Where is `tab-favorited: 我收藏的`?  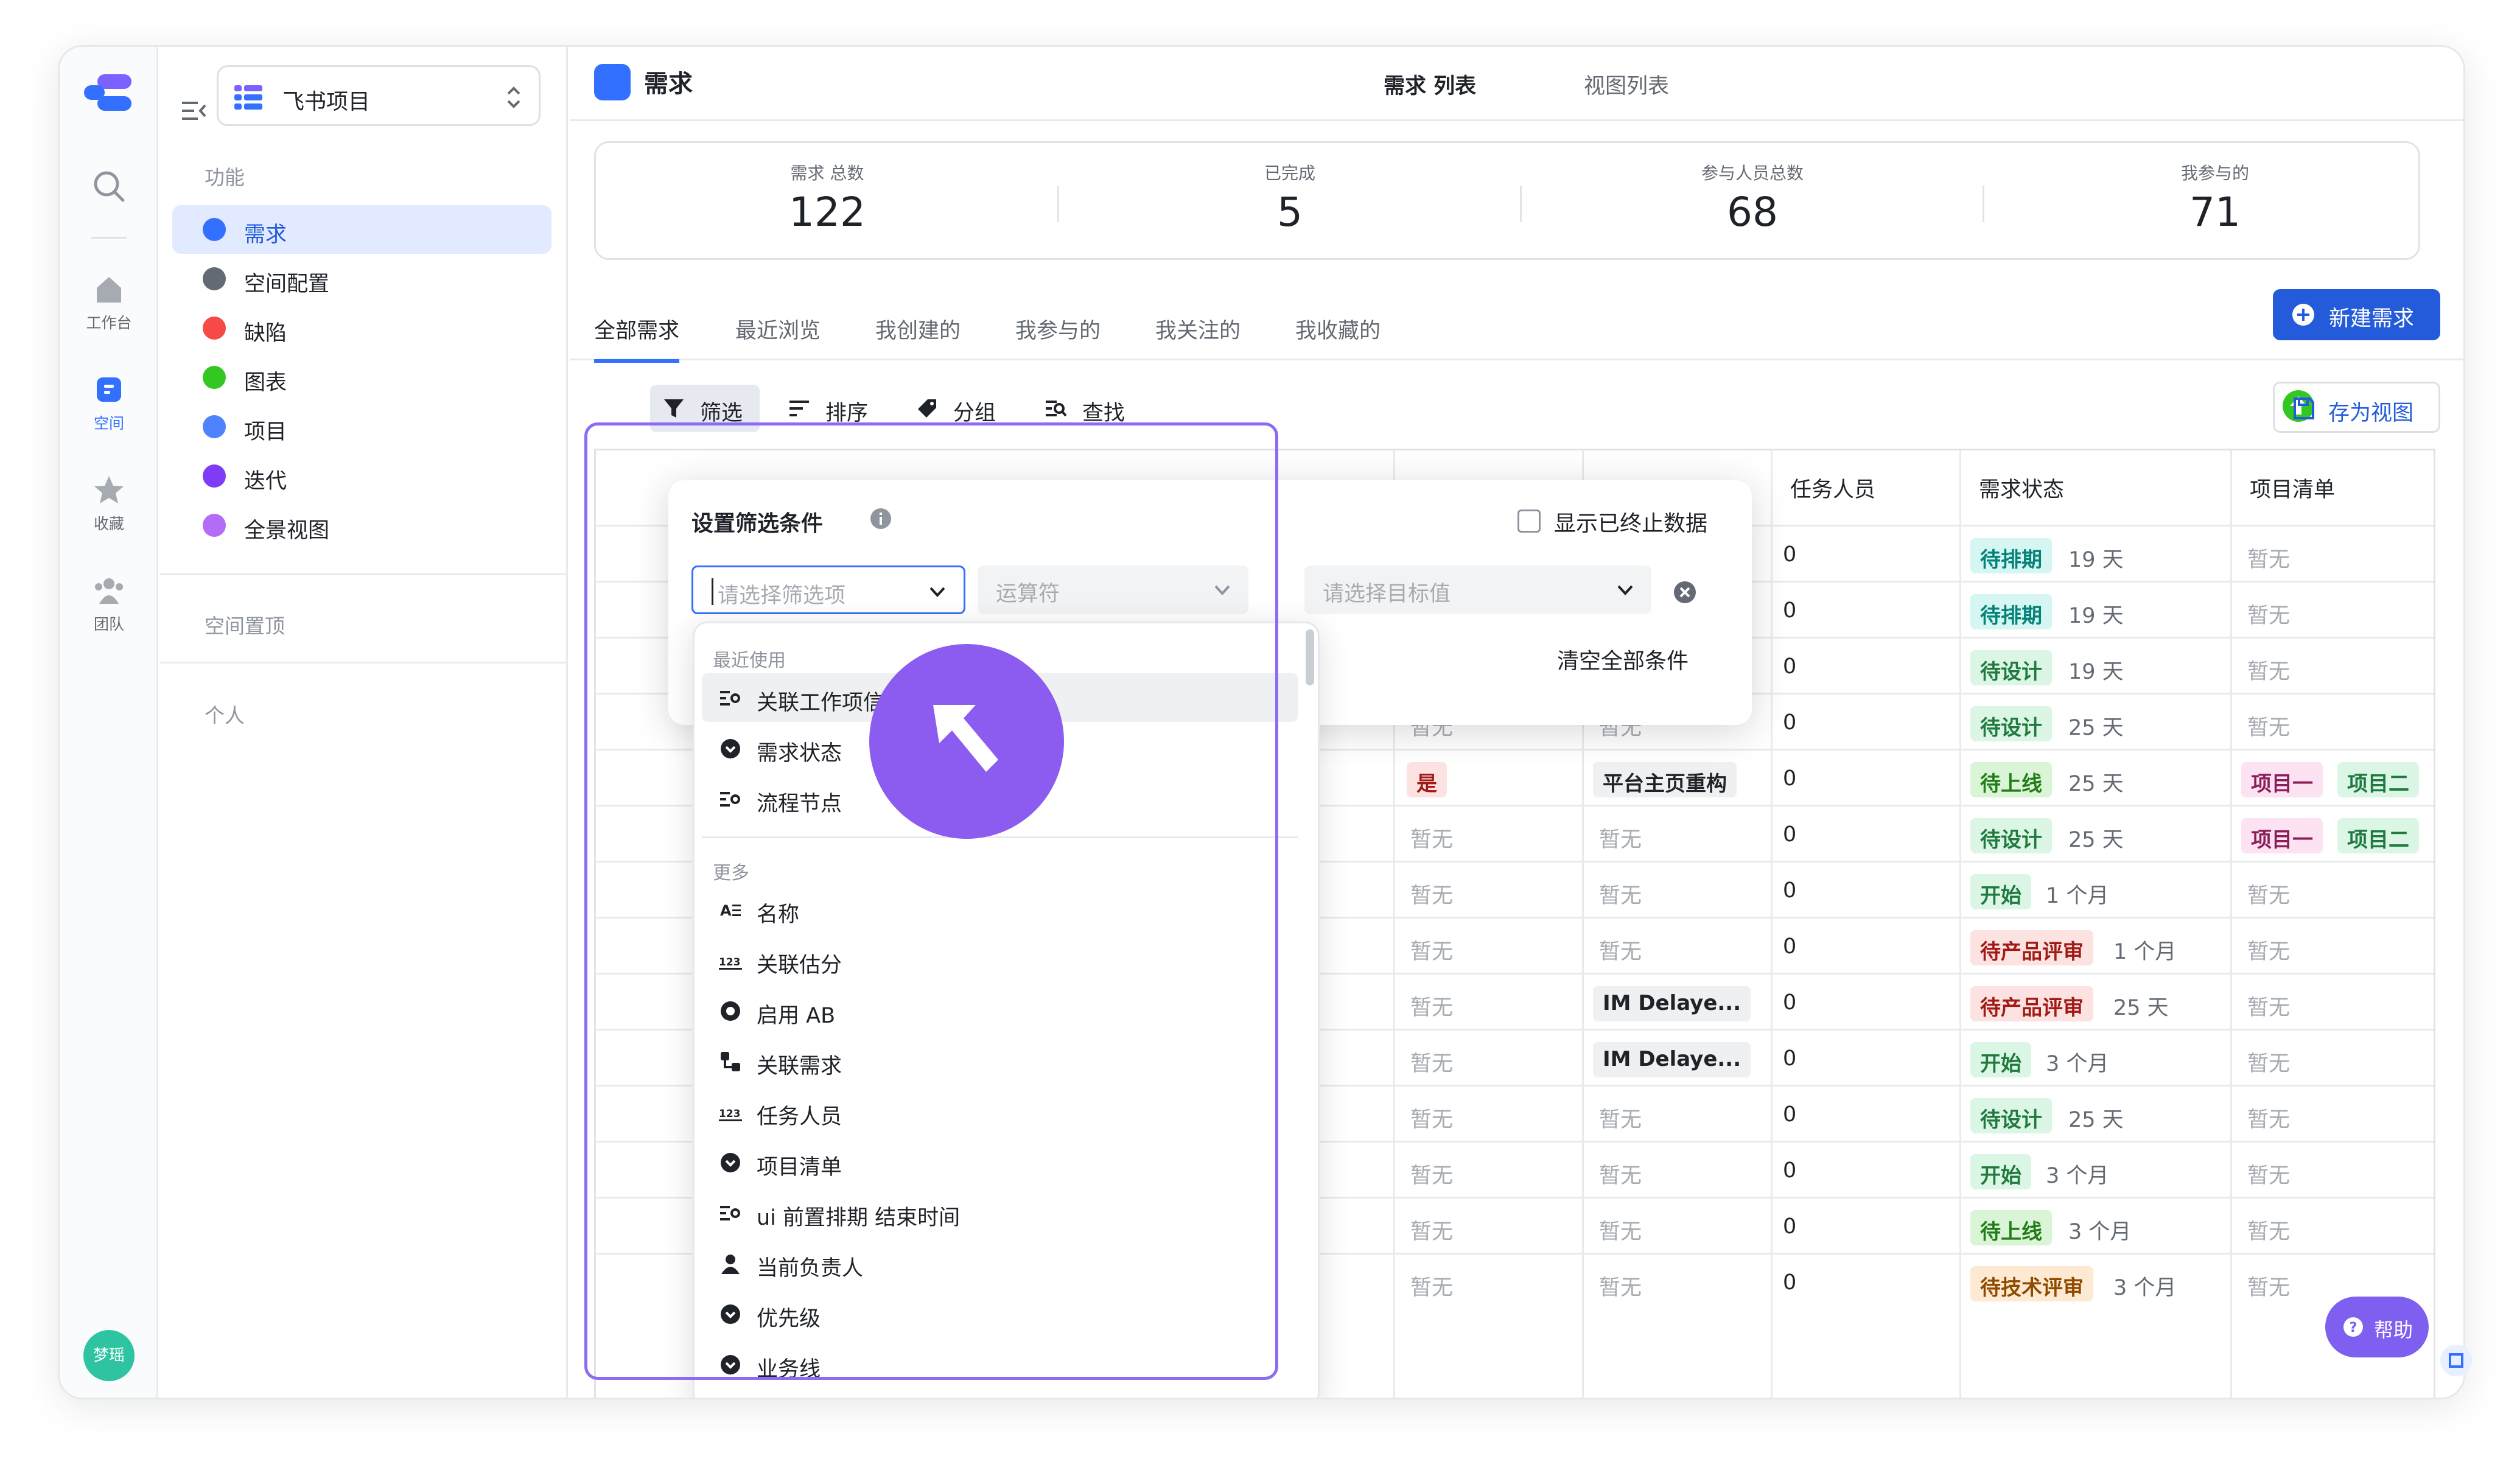
tab-favorited: 我收藏的 is located at coordinates (1338, 336).